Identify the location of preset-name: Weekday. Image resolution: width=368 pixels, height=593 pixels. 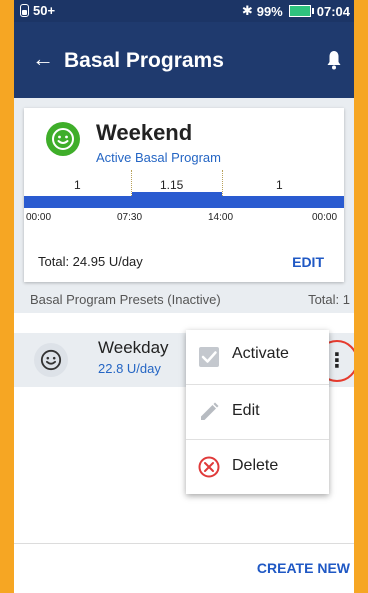
(133, 347).